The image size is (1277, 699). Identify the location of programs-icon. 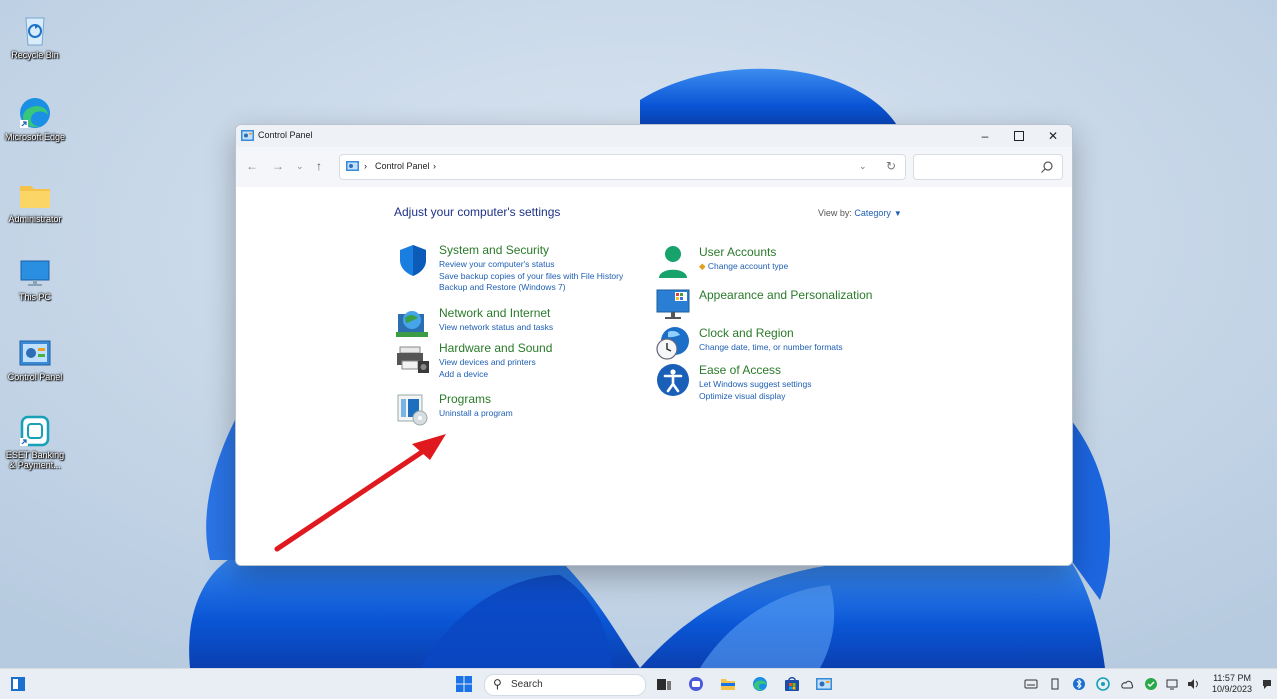
(412, 410).